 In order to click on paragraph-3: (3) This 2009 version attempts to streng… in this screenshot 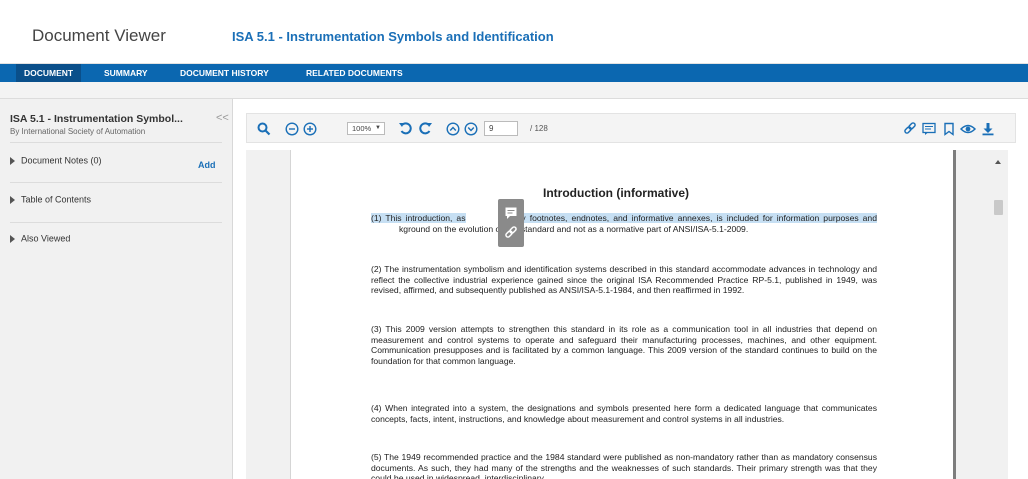, I will do `click(624, 345)`.